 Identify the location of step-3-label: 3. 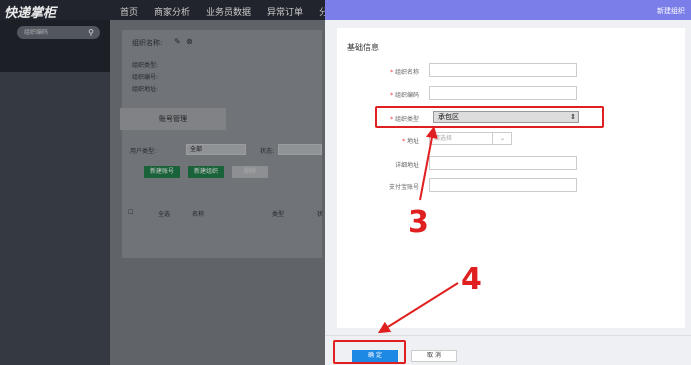
(418, 222).